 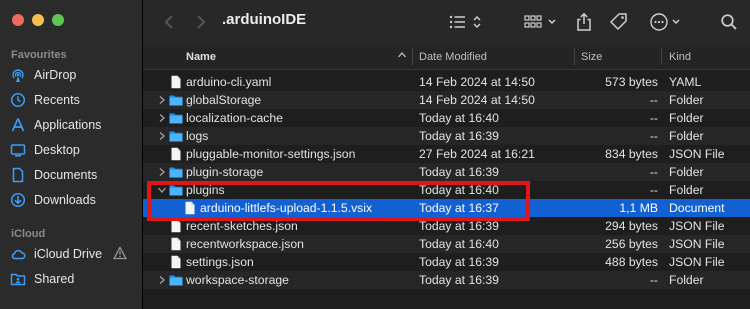 I want to click on folder-row: plugin-storage Today at 16:39 -- Folder, so click(x=446, y=172).